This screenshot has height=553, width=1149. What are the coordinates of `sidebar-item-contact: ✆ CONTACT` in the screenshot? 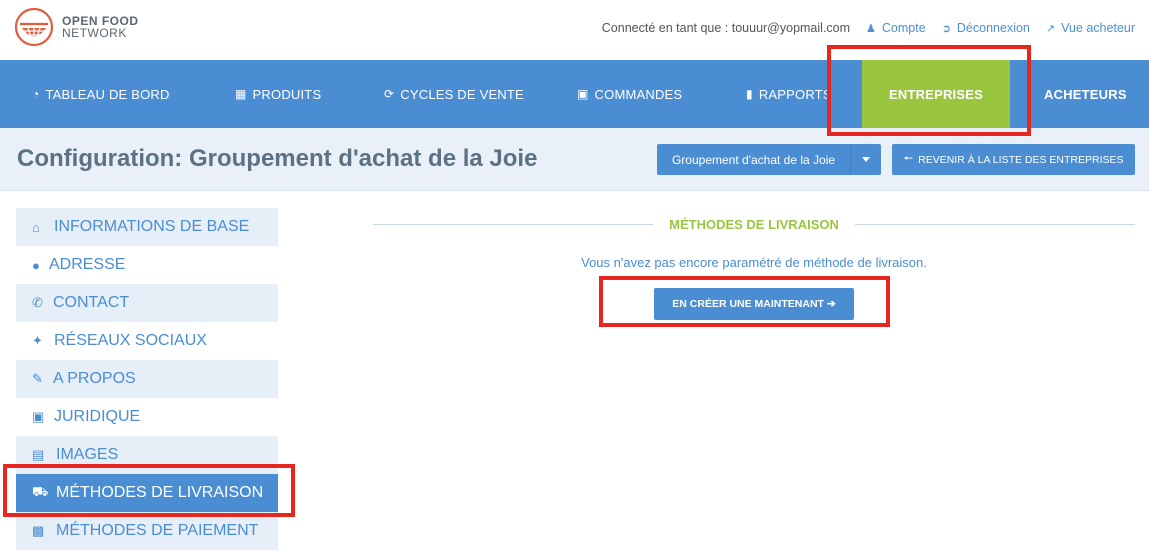 It's located at (147, 303).